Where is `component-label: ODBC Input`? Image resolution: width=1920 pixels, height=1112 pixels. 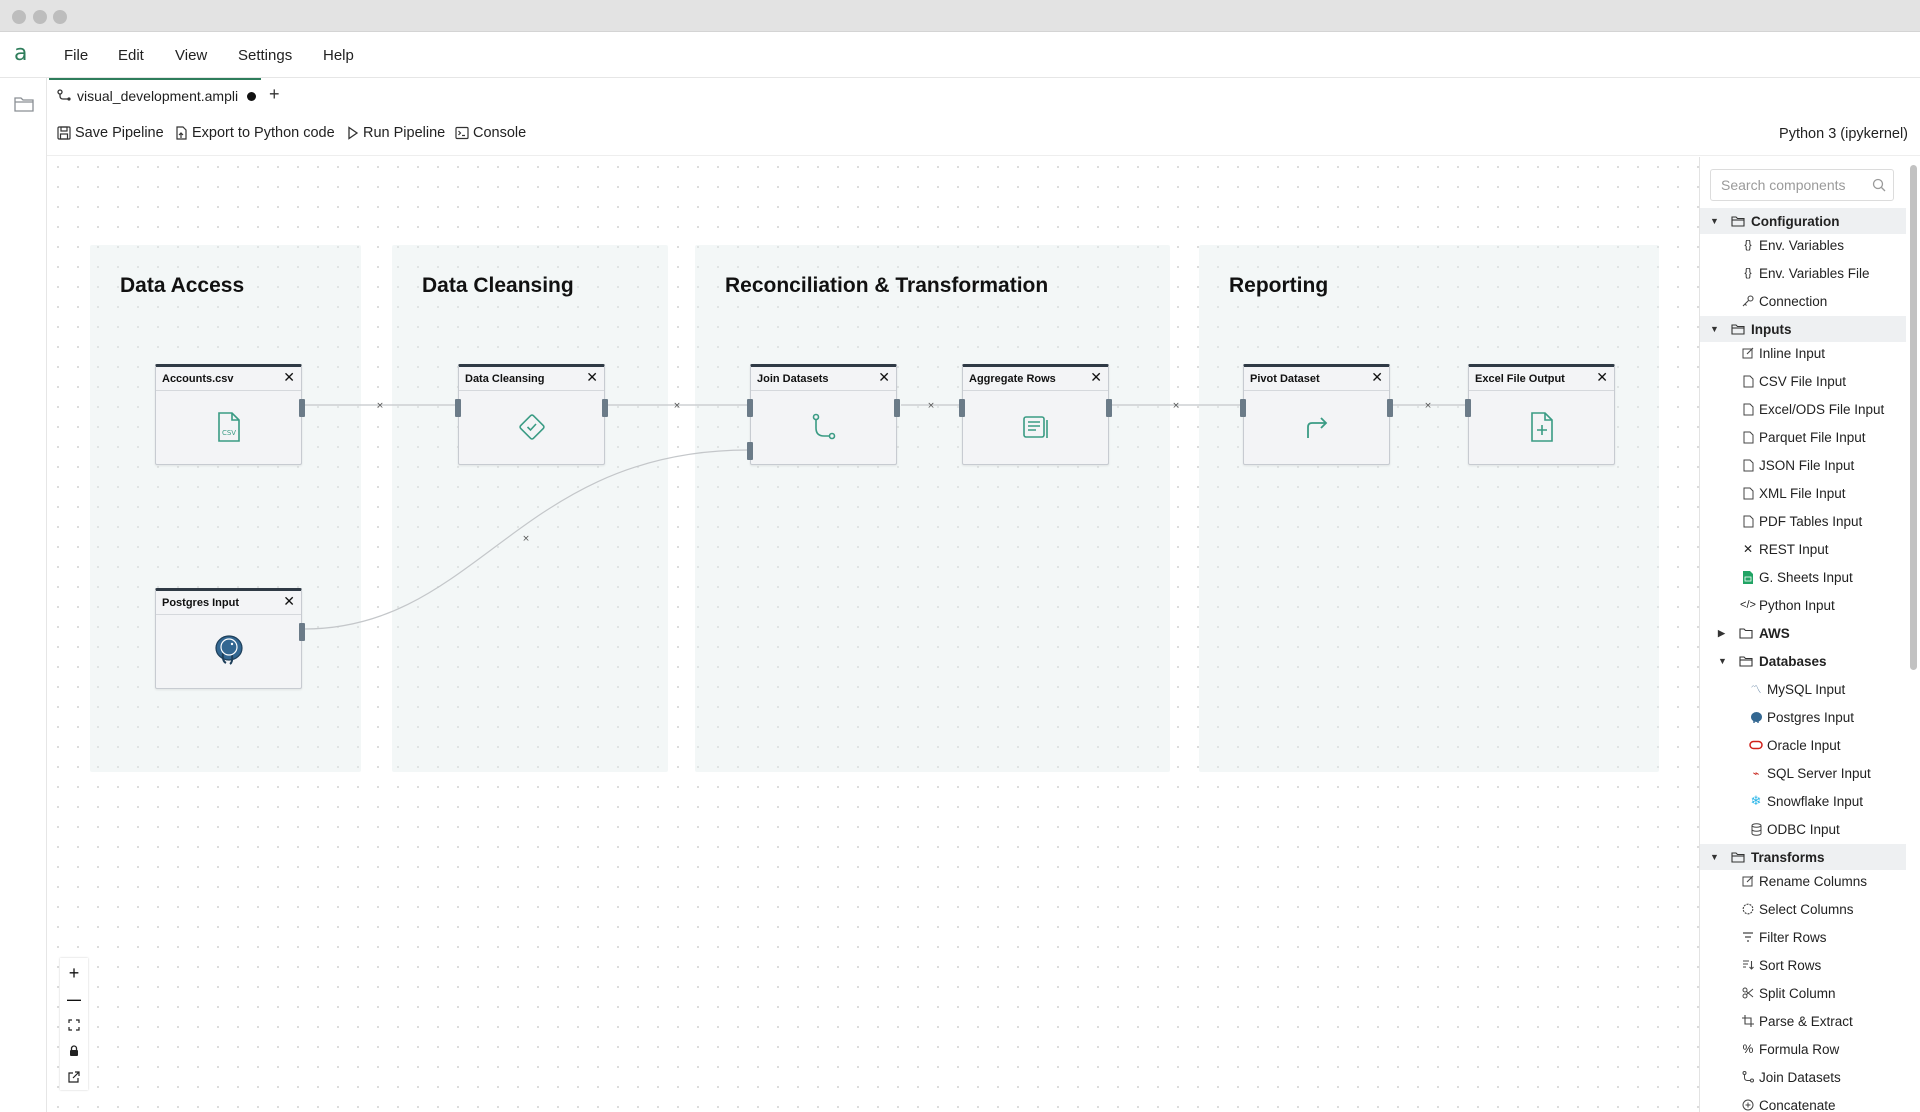
component-label: ODBC Input is located at coordinates (1803, 829).